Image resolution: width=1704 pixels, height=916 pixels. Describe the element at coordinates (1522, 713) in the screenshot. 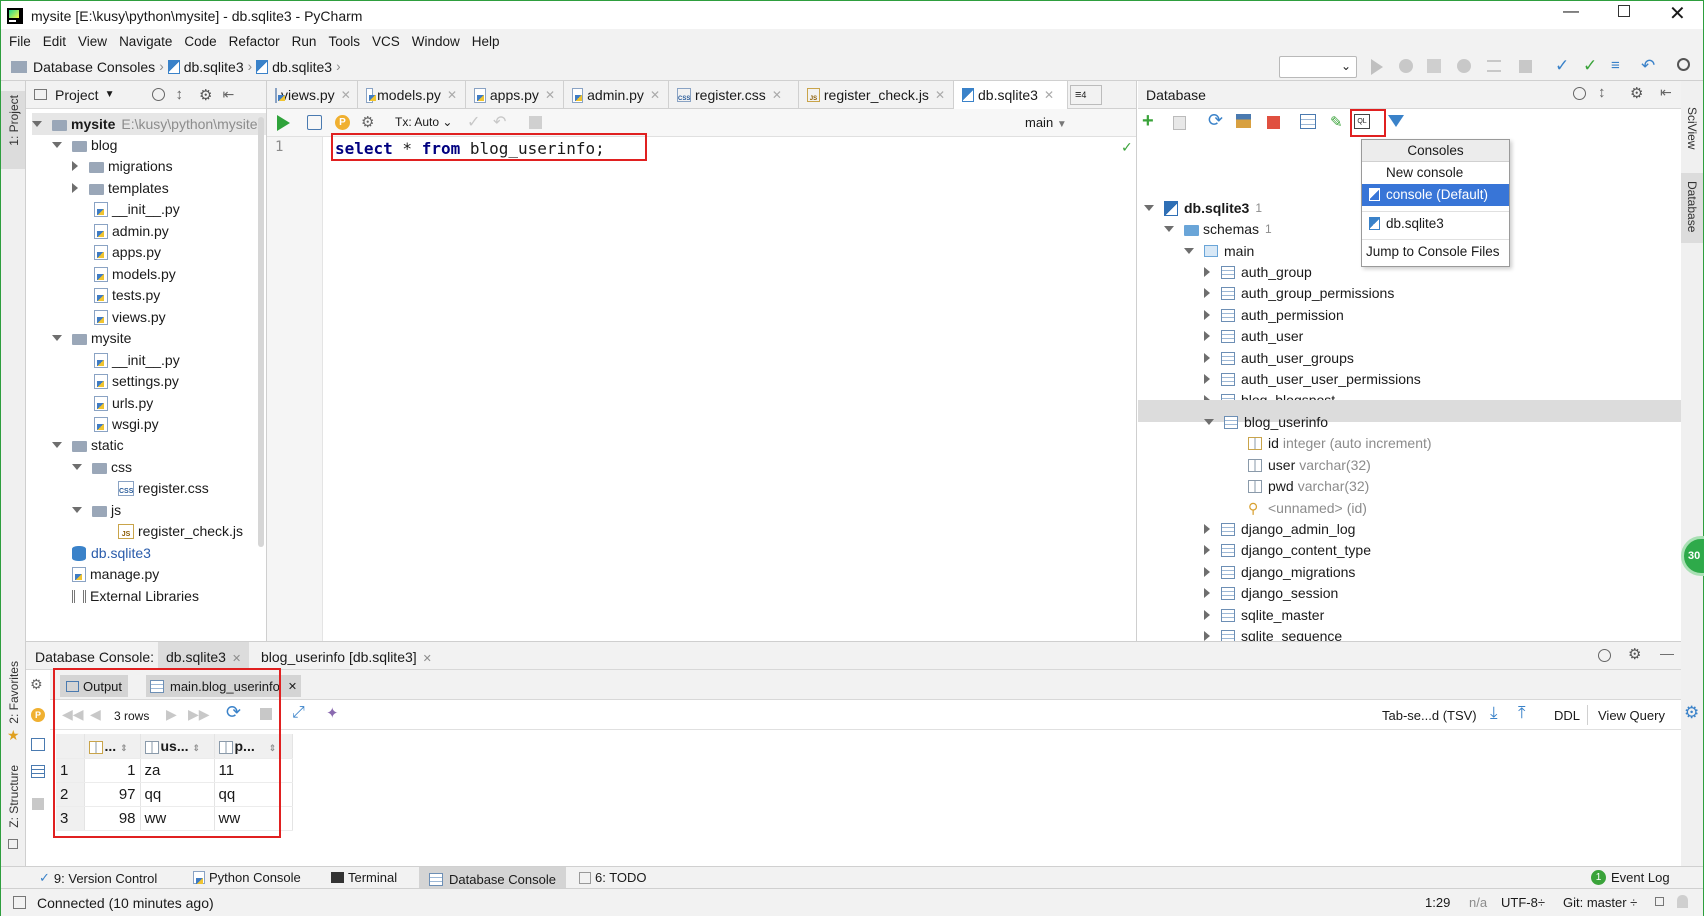

I see `import-icon: ⤒` at that location.